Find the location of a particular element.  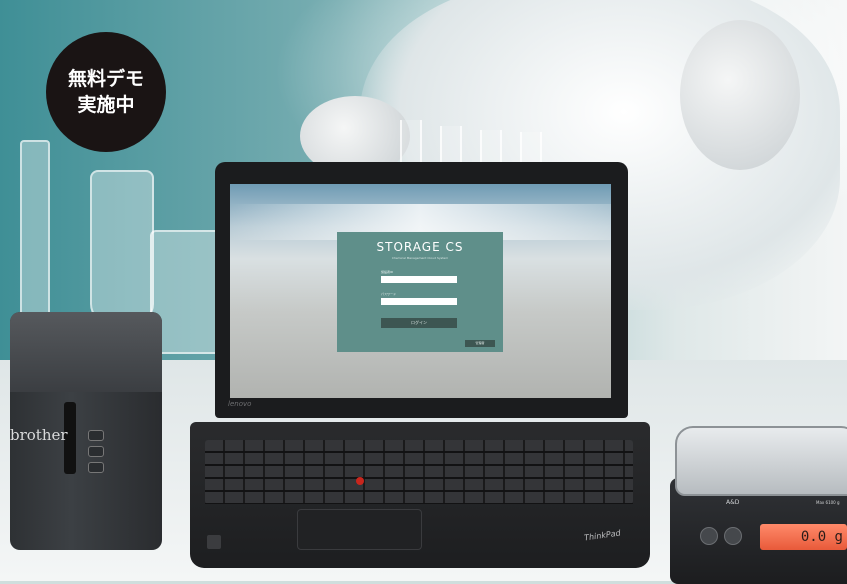

laptop-bezel-brand: lenovo is located at coordinates (240, 404).